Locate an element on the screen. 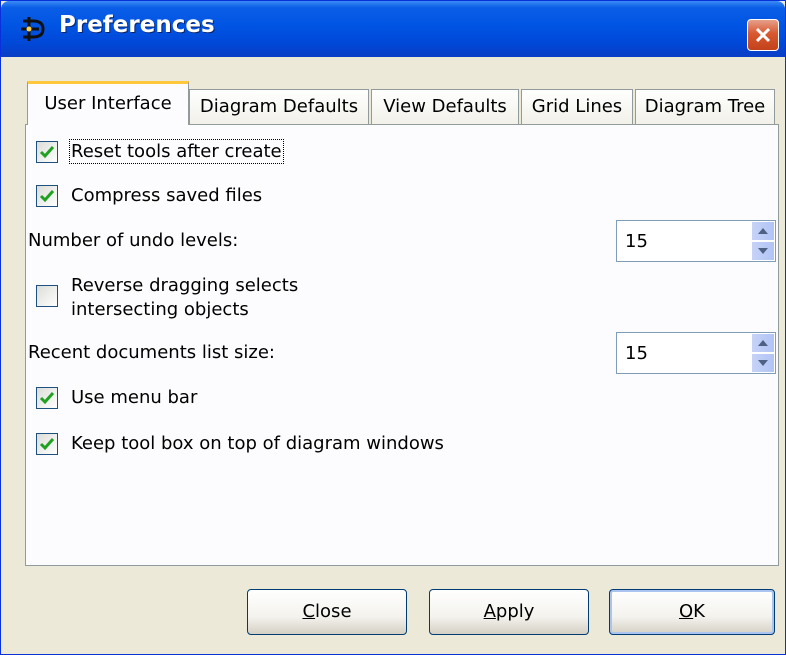  toolbox-top-checkbox is located at coordinates (47, 444).